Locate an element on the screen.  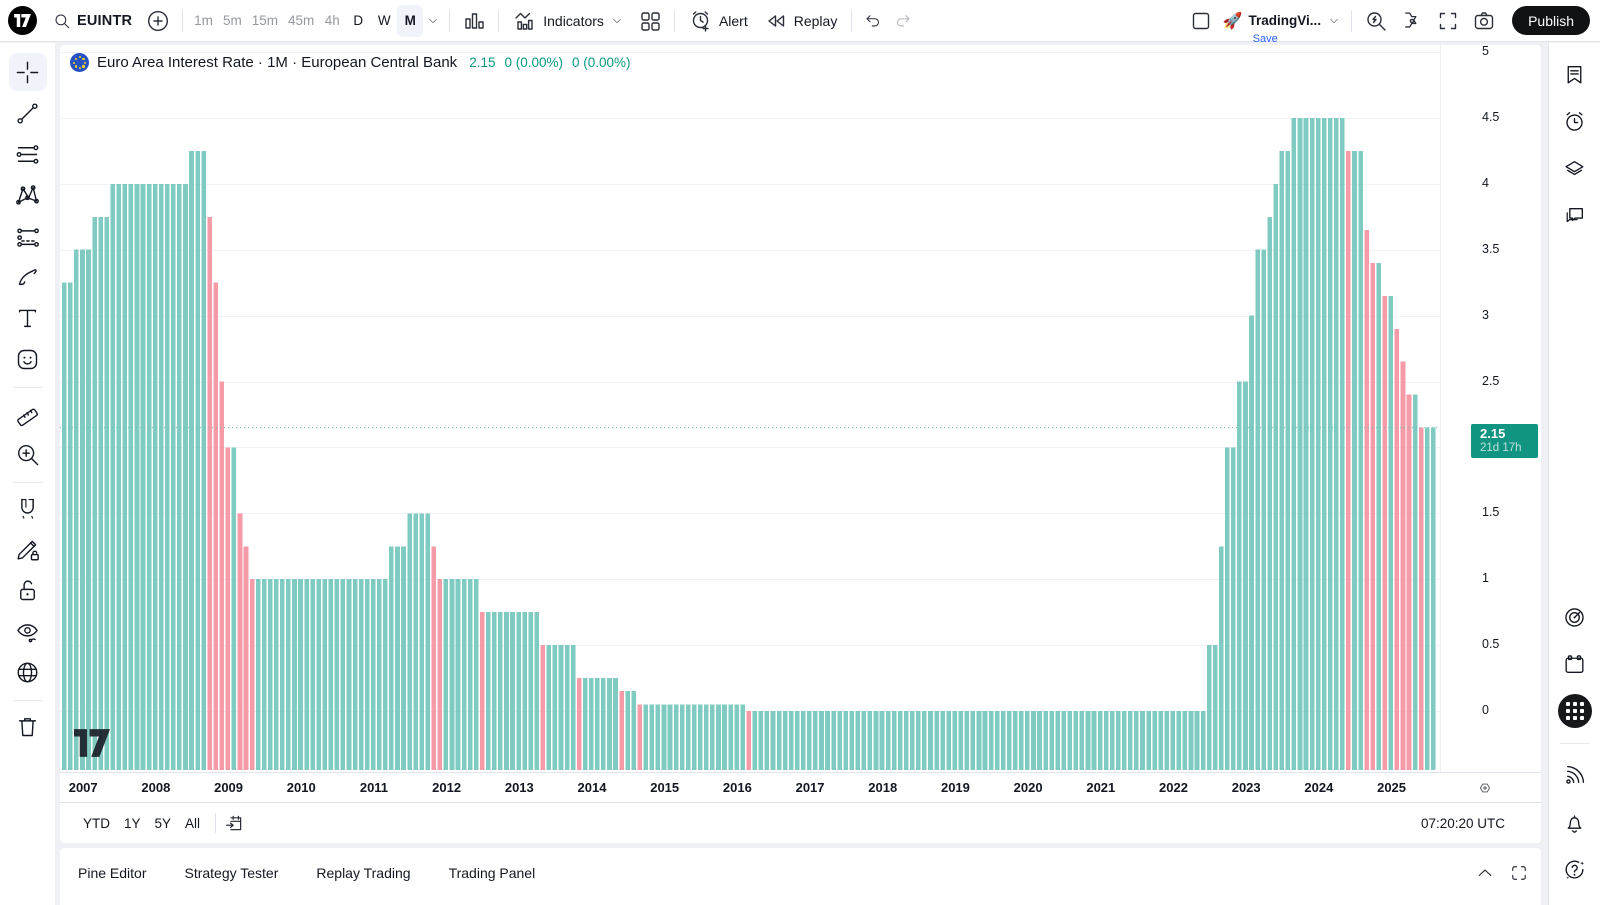
tool-lock-drawings is located at coordinates (28, 590).